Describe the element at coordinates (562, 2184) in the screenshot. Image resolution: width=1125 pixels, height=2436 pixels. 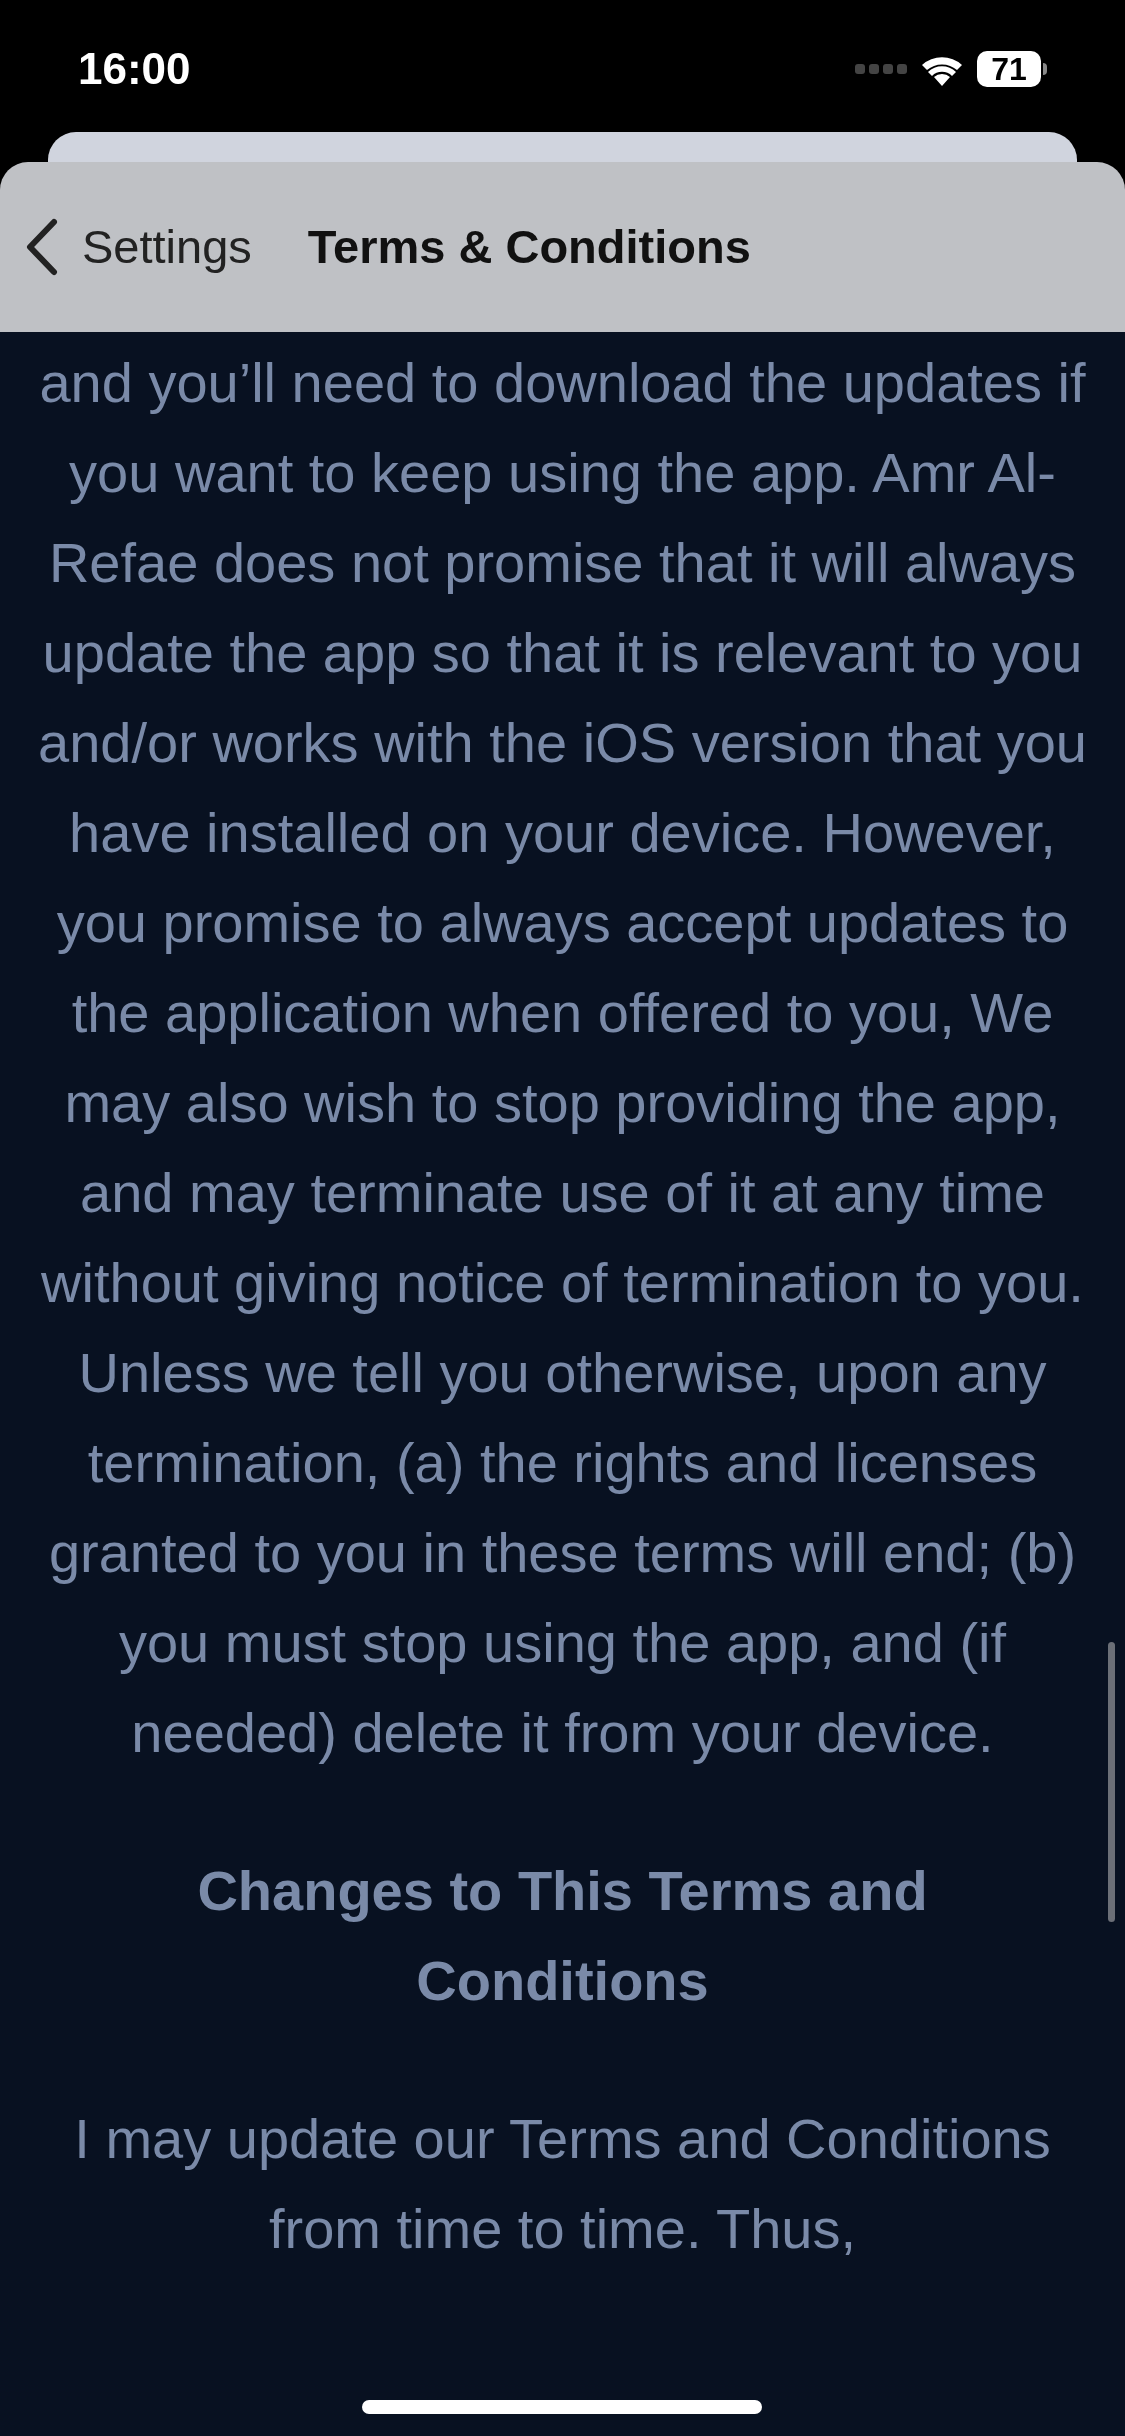
I see `paragraph: I may update our Terms and Conditions from time to time. Thus,` at that location.